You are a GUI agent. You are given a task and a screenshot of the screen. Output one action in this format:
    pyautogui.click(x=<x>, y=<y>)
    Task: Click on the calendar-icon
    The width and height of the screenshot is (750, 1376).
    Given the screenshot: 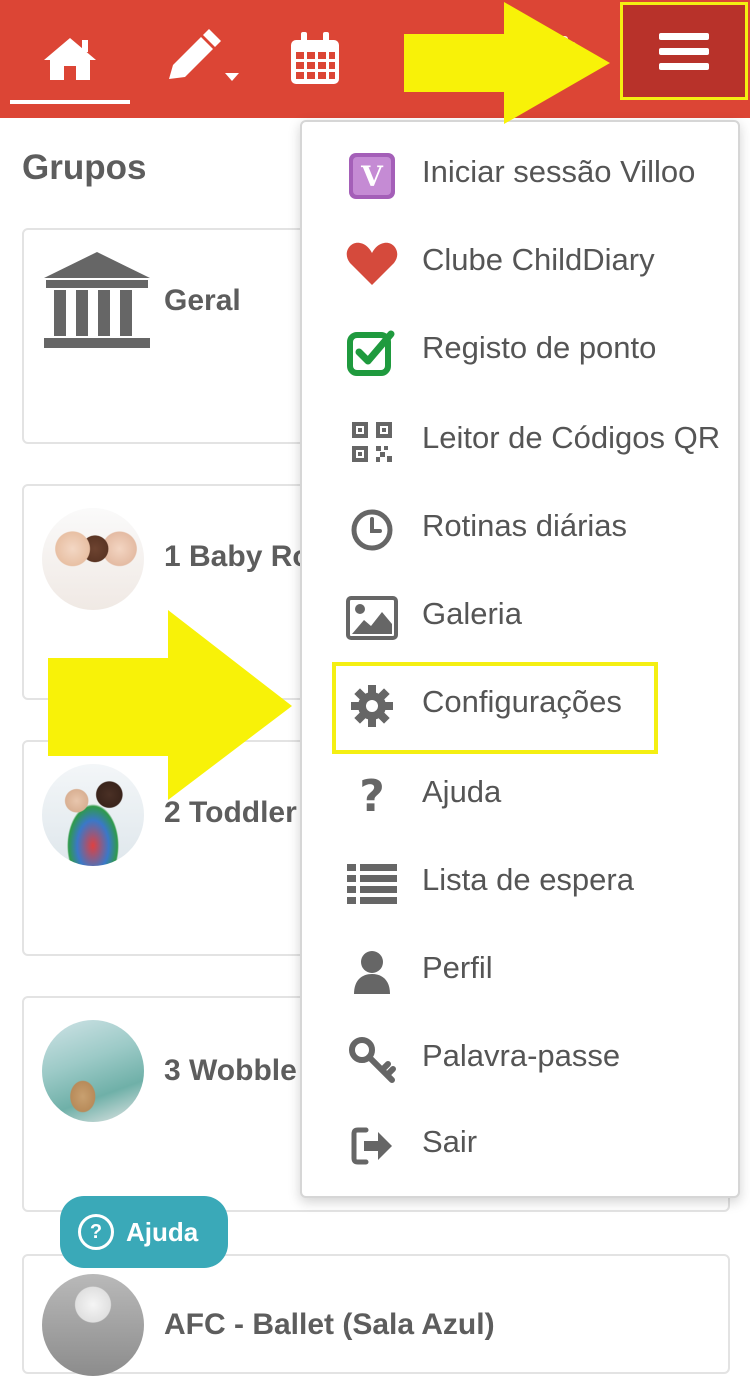 What is the action you would take?
    pyautogui.click(x=315, y=58)
    